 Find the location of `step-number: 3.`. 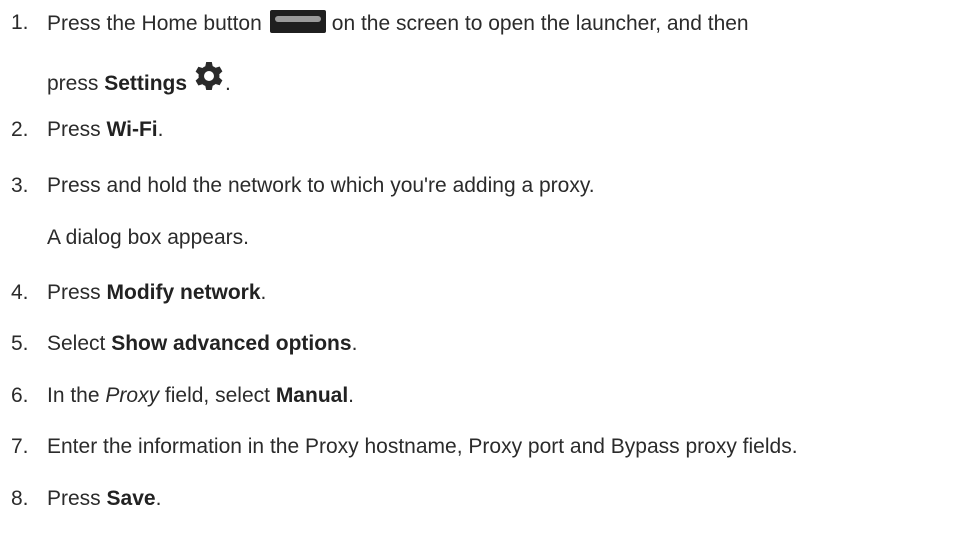

step-number: 3. is located at coordinates (20, 185).